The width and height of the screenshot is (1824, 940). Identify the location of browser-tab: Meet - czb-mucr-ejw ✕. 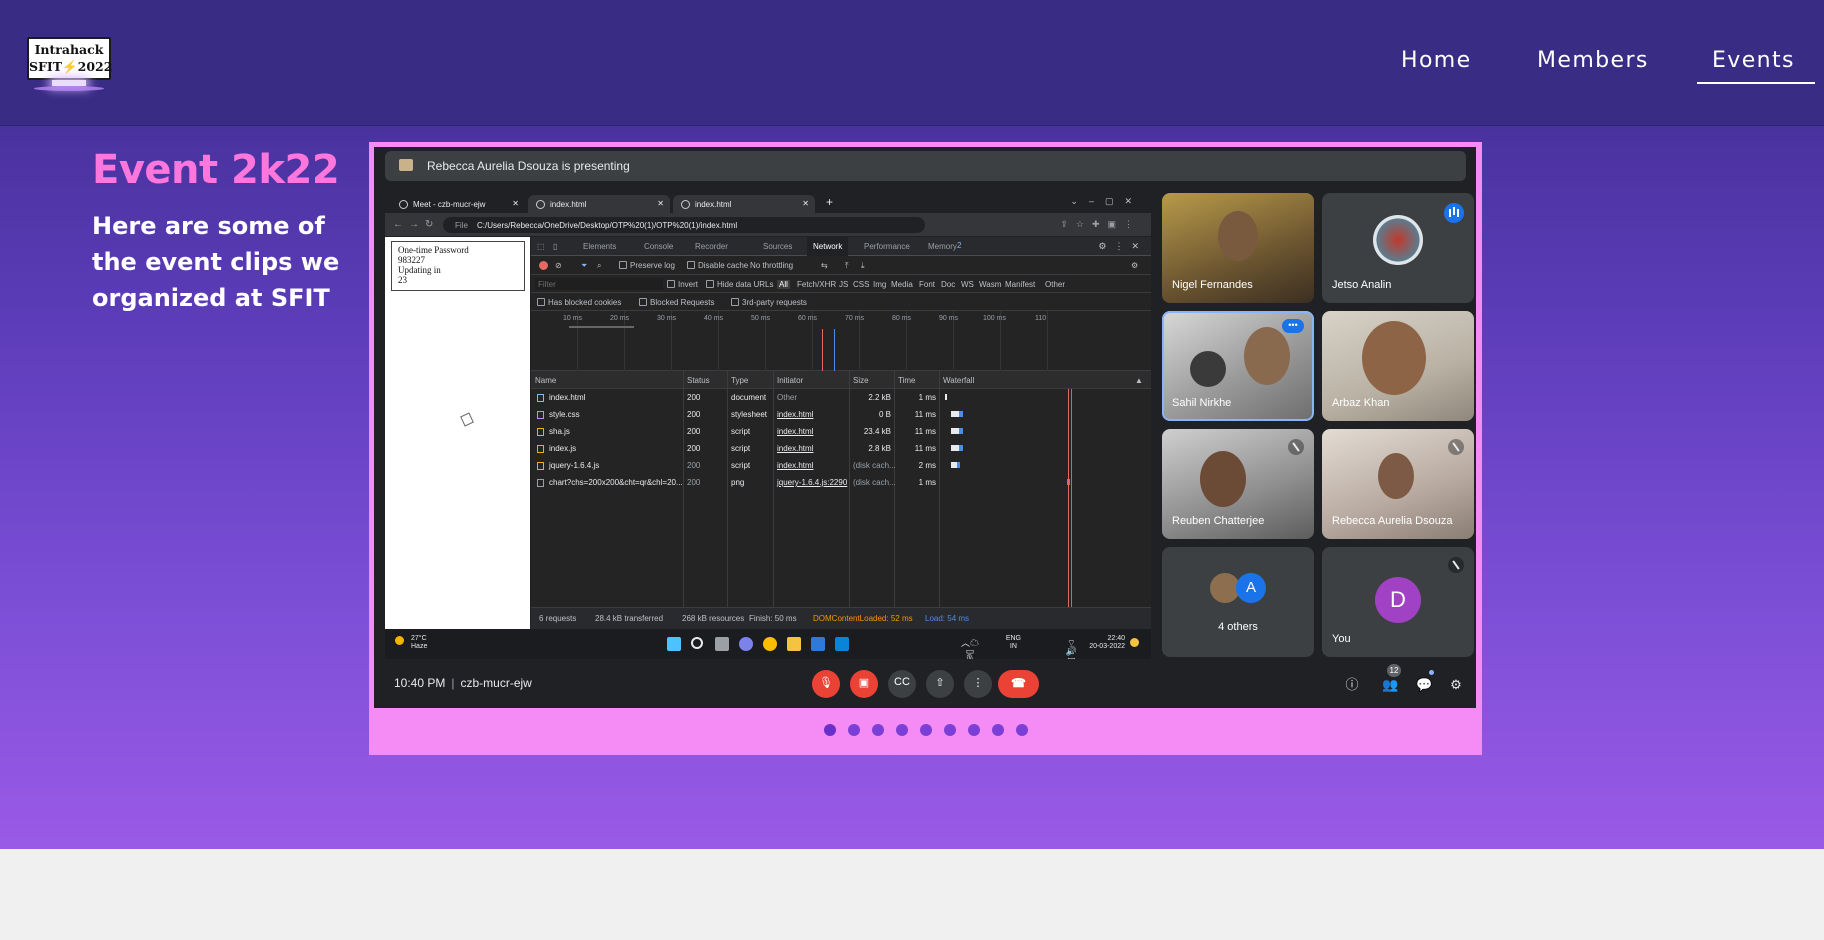
(458, 204).